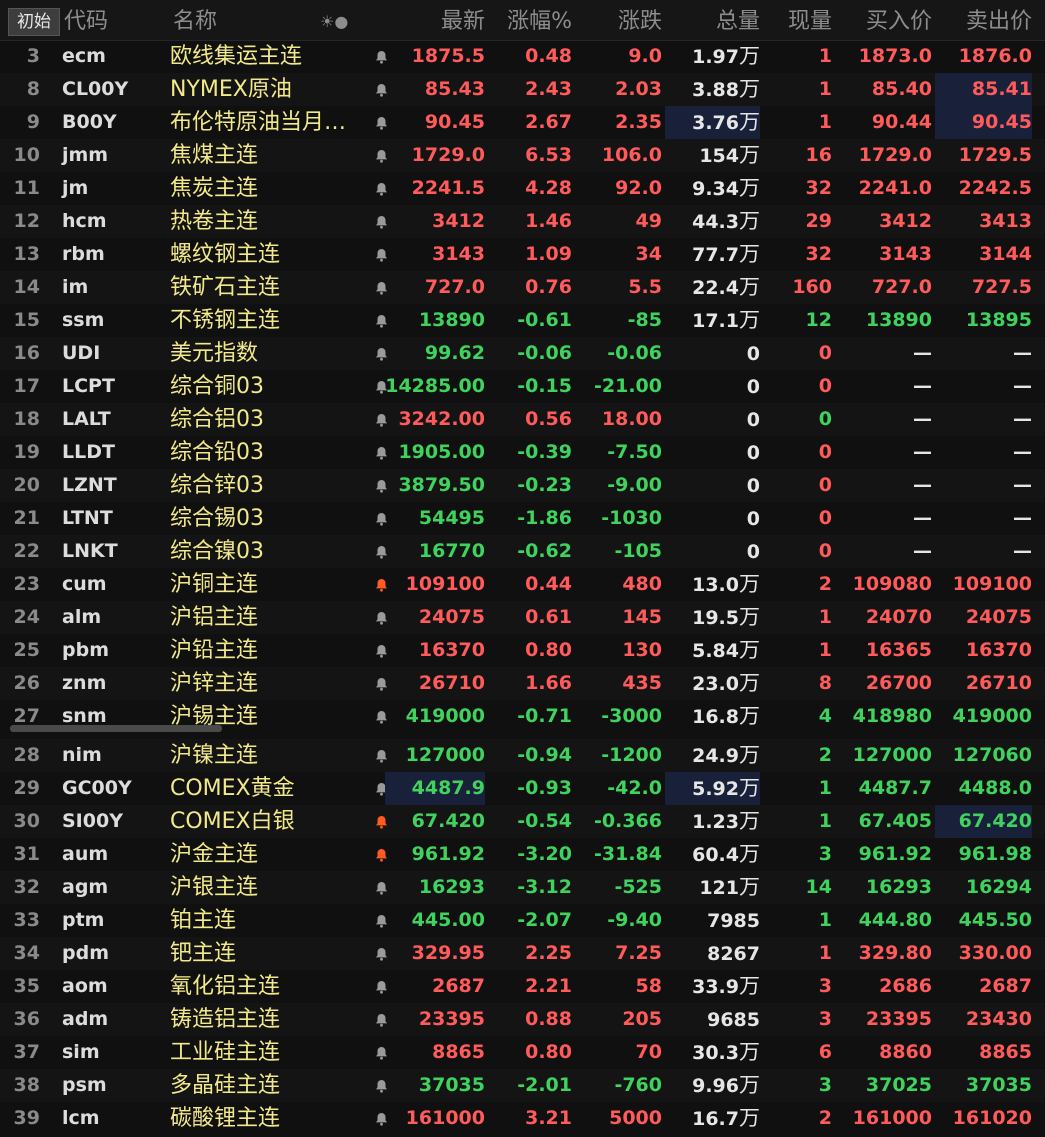  I want to click on table-row: 36 adm 铸造铝主连 23395 0.88 205 9685 3 23395 23430, so click(522, 1019).